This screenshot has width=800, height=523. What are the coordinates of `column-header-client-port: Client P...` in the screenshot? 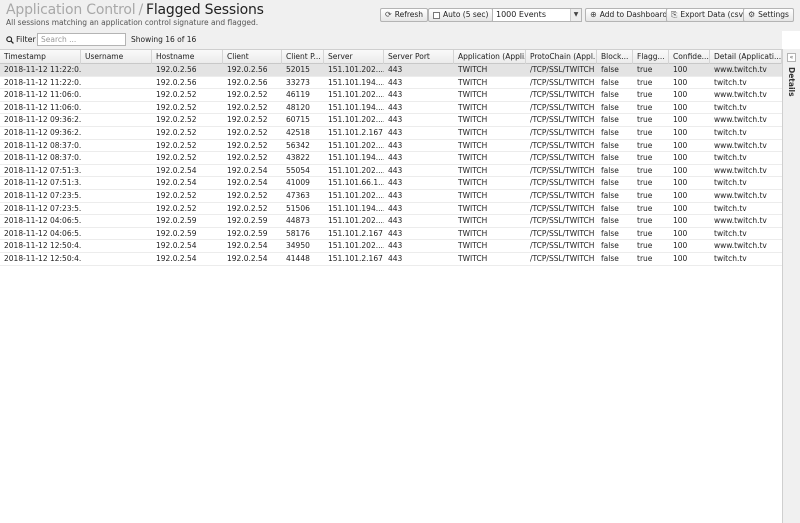 It's located at (303, 57).